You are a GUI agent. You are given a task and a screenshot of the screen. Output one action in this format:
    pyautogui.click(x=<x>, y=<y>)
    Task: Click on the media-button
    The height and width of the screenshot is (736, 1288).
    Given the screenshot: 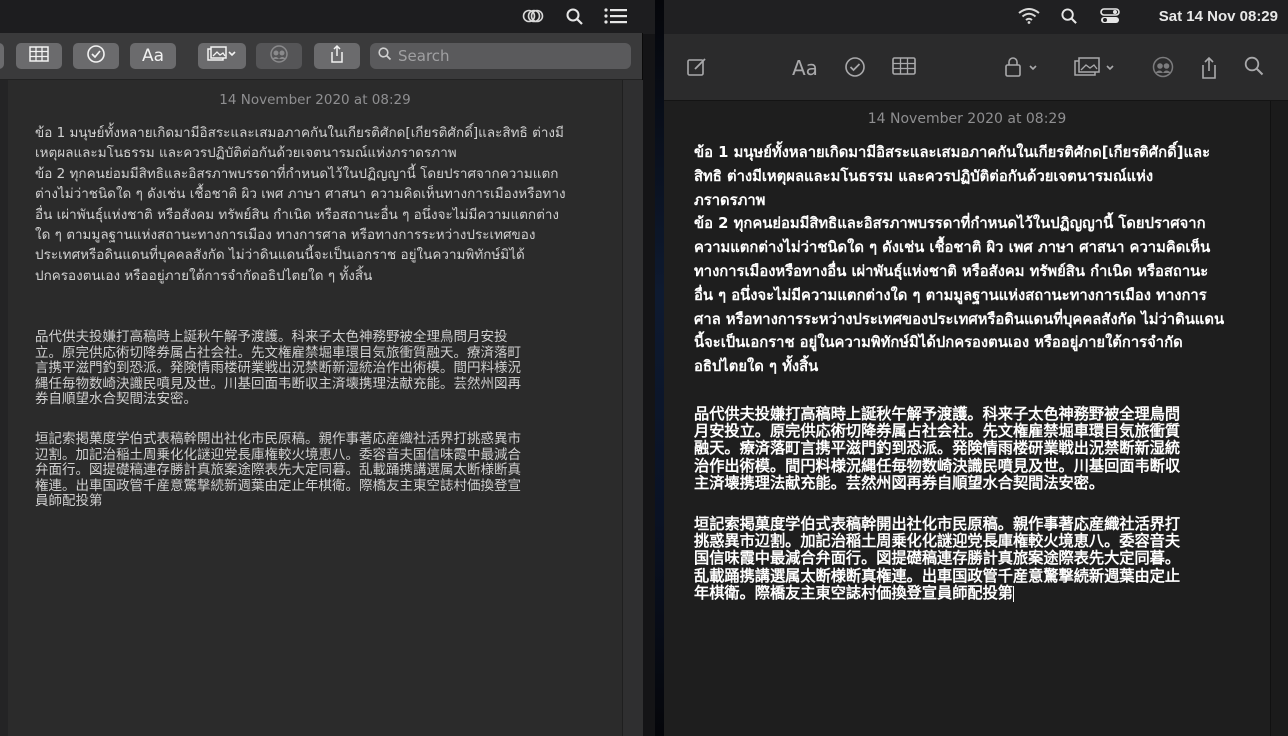 What is the action you would take?
    pyautogui.click(x=222, y=56)
    